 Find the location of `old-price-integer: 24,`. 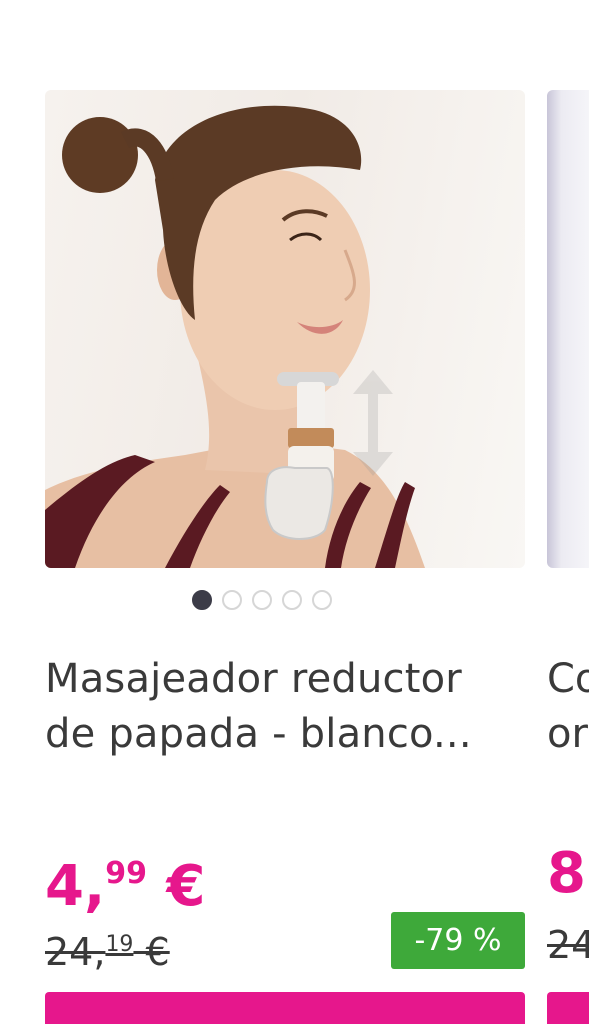

old-price-integer: 24, is located at coordinates (75, 952).